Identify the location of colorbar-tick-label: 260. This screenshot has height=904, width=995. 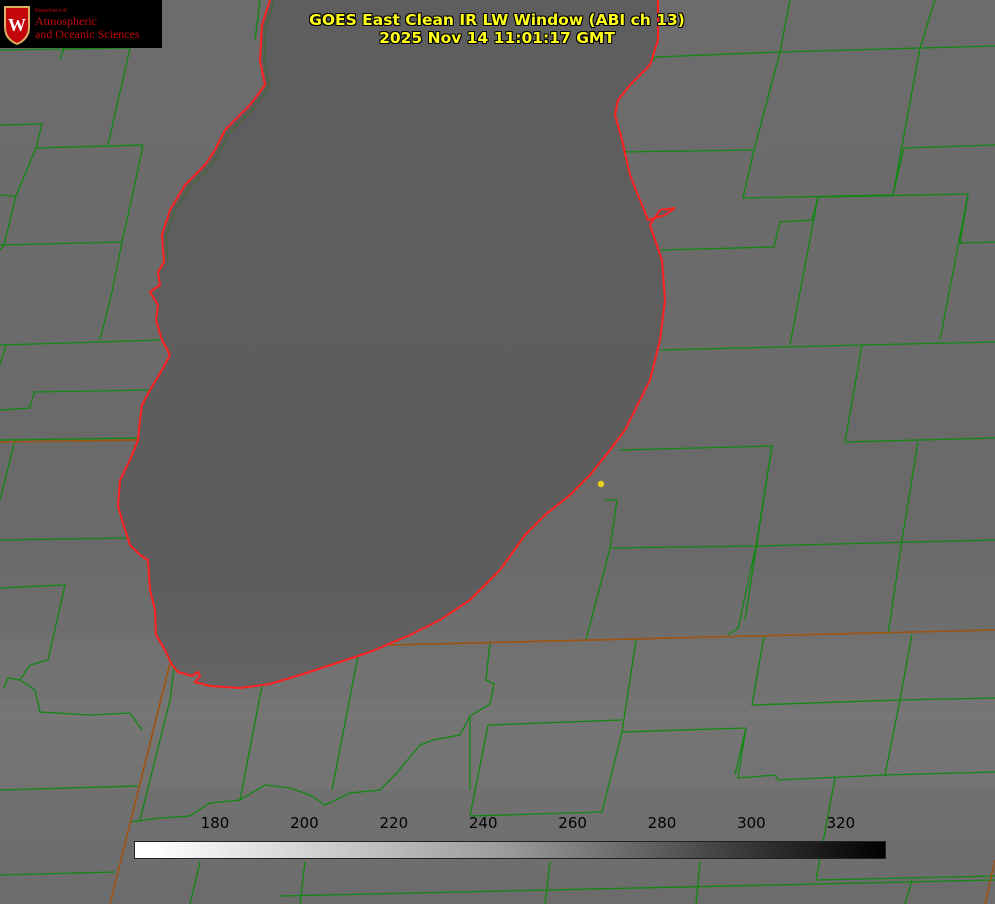
(572, 823).